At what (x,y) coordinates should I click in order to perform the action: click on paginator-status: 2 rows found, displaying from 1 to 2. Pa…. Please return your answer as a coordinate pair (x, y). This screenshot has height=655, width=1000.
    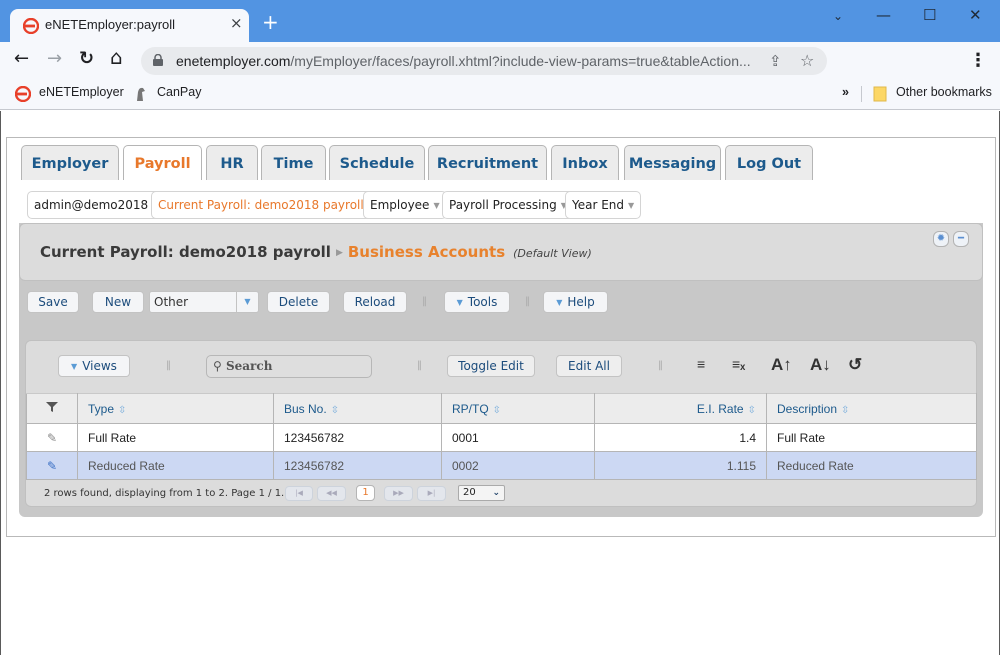
    Looking at the image, I should click on (164, 493).